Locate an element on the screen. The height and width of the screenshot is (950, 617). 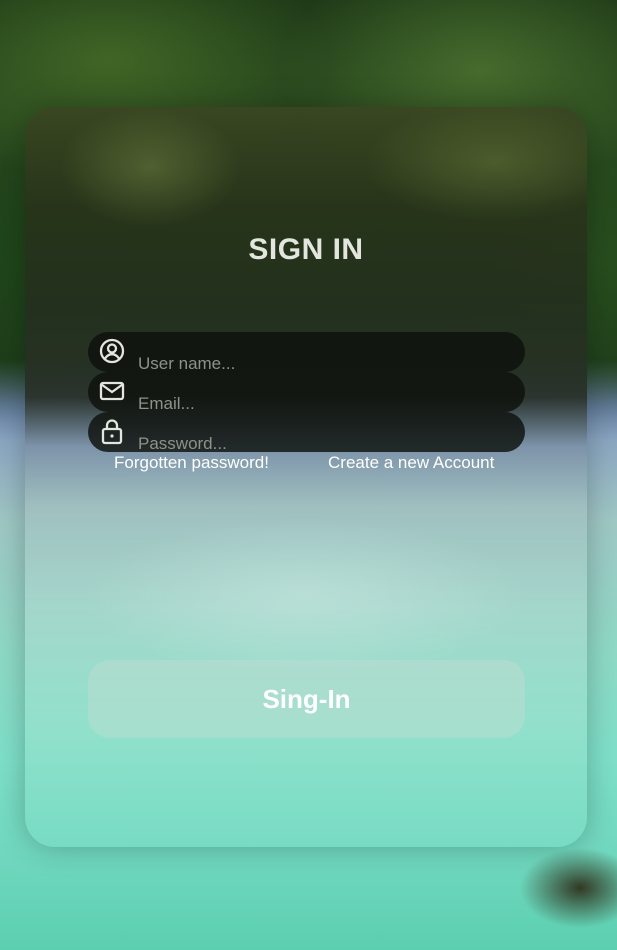
username-field is located at coordinates (306, 353).